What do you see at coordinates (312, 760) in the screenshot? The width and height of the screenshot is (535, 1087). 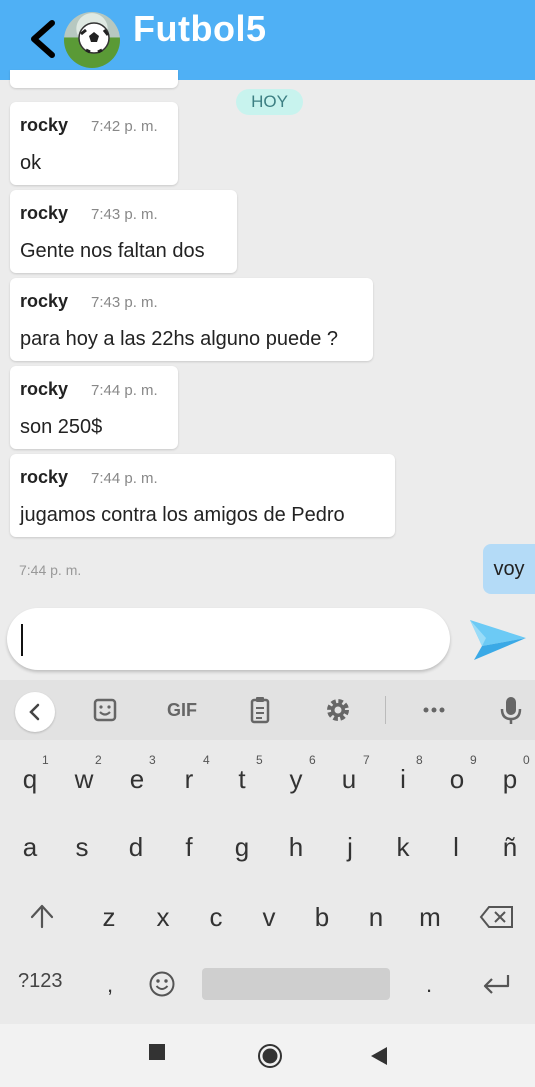 I see `key-hint-6: 6` at bounding box center [312, 760].